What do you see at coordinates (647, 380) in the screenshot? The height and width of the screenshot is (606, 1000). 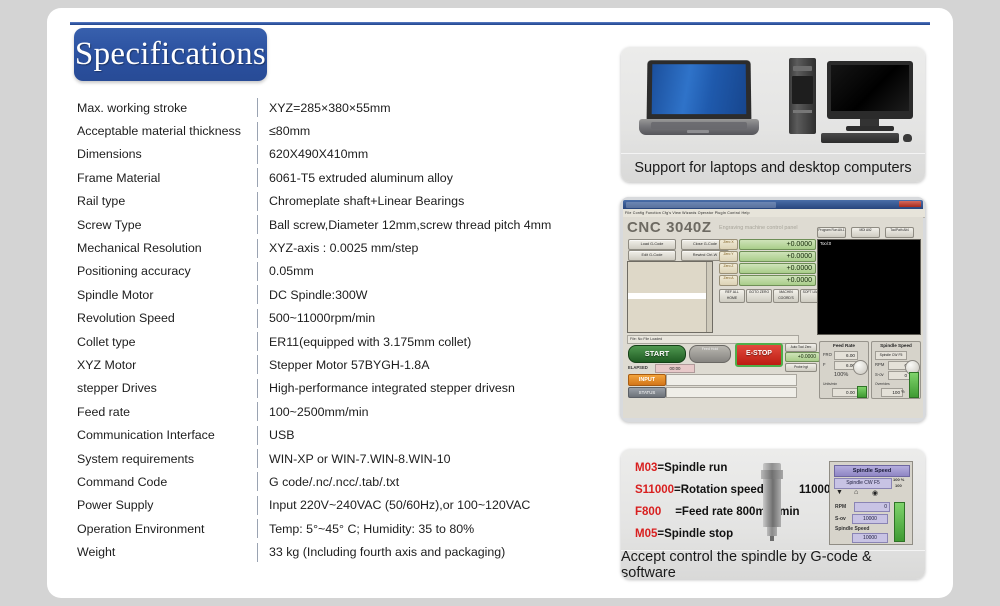 I see `input-badge: INPUT` at bounding box center [647, 380].